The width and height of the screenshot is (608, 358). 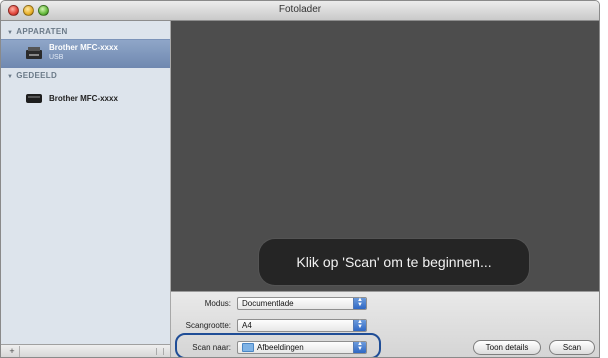 I want to click on window-title: Fotolader, so click(x=300, y=9).